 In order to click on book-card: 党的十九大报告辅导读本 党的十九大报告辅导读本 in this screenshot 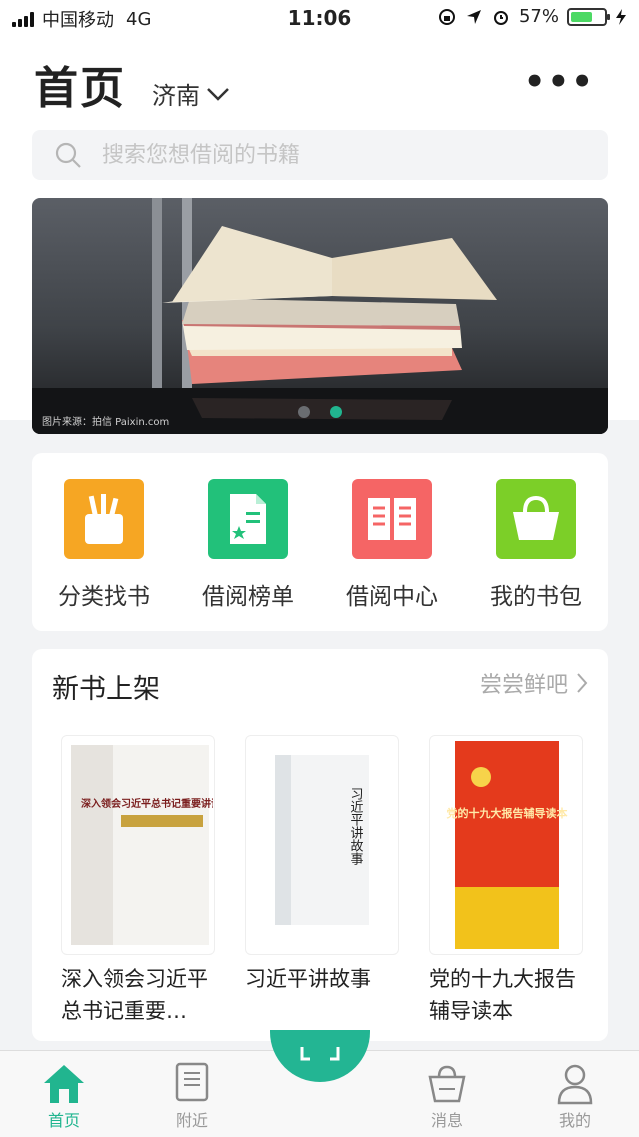, I will do `click(506, 881)`.